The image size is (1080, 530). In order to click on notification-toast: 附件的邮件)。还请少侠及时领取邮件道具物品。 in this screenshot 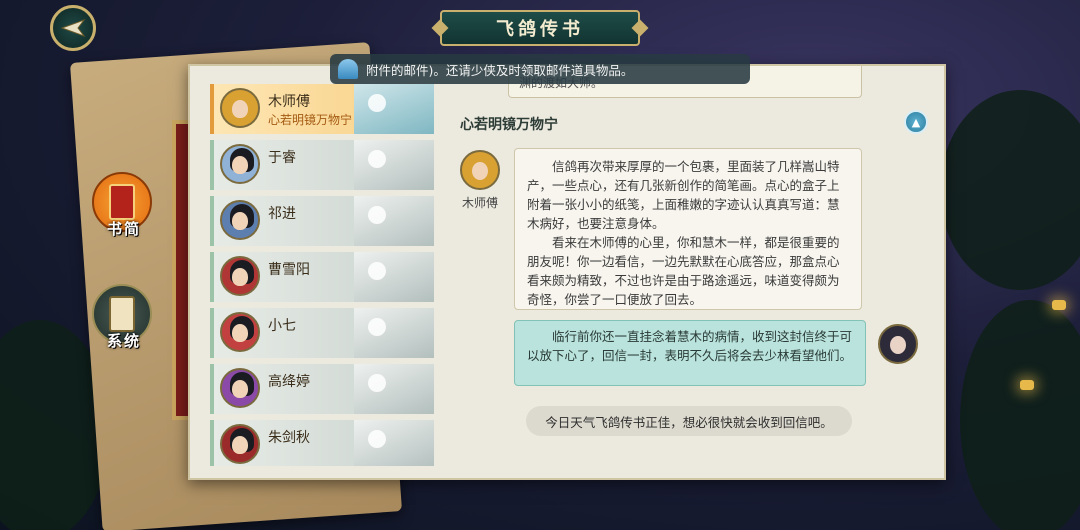, I will do `click(540, 69)`.